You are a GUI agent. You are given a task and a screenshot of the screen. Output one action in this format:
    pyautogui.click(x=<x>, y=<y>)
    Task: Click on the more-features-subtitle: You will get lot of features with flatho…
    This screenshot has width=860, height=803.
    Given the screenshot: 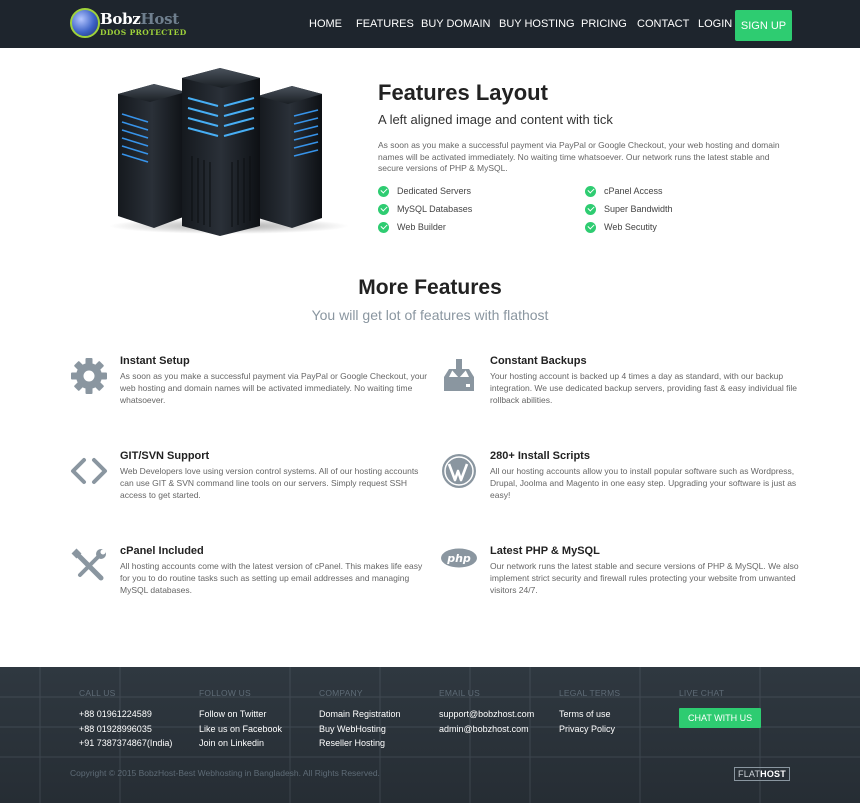 What is the action you would take?
    pyautogui.click(x=430, y=315)
    